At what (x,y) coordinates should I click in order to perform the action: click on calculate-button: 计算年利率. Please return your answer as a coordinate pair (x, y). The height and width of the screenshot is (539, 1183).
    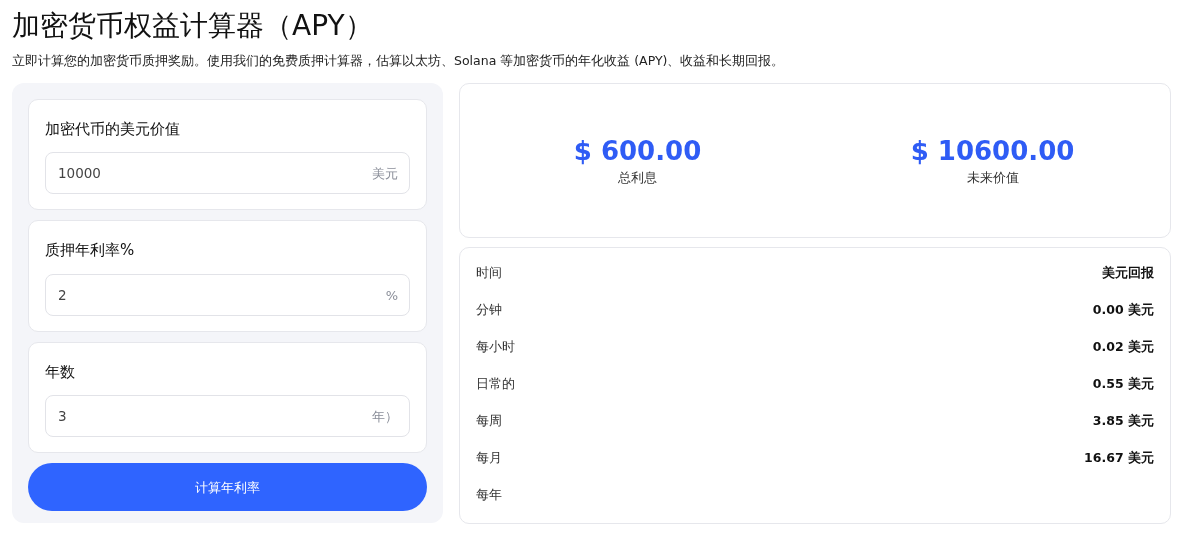
    Looking at the image, I should click on (227, 487).